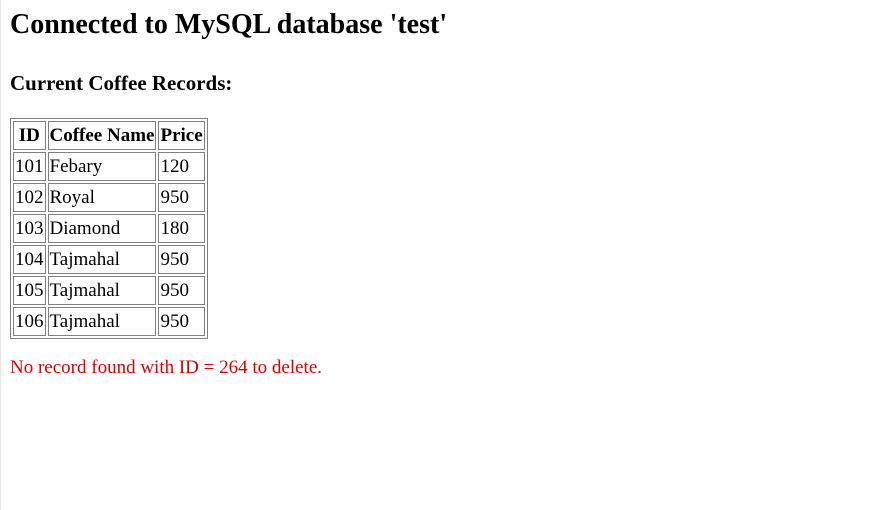  Describe the element at coordinates (102, 197) in the screenshot. I see `cell-coffee-name: Royal` at that location.